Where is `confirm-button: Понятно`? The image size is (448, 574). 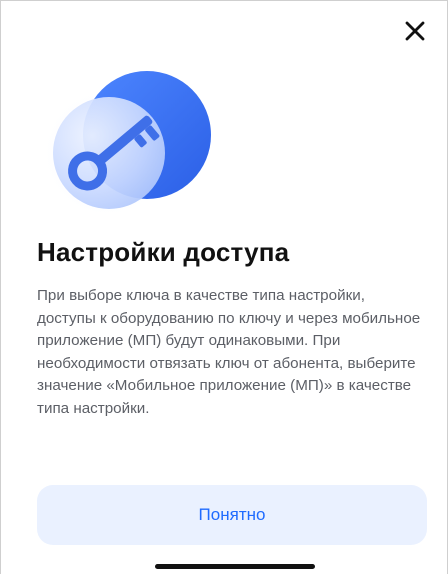 confirm-button: Понятно is located at coordinates (232, 515).